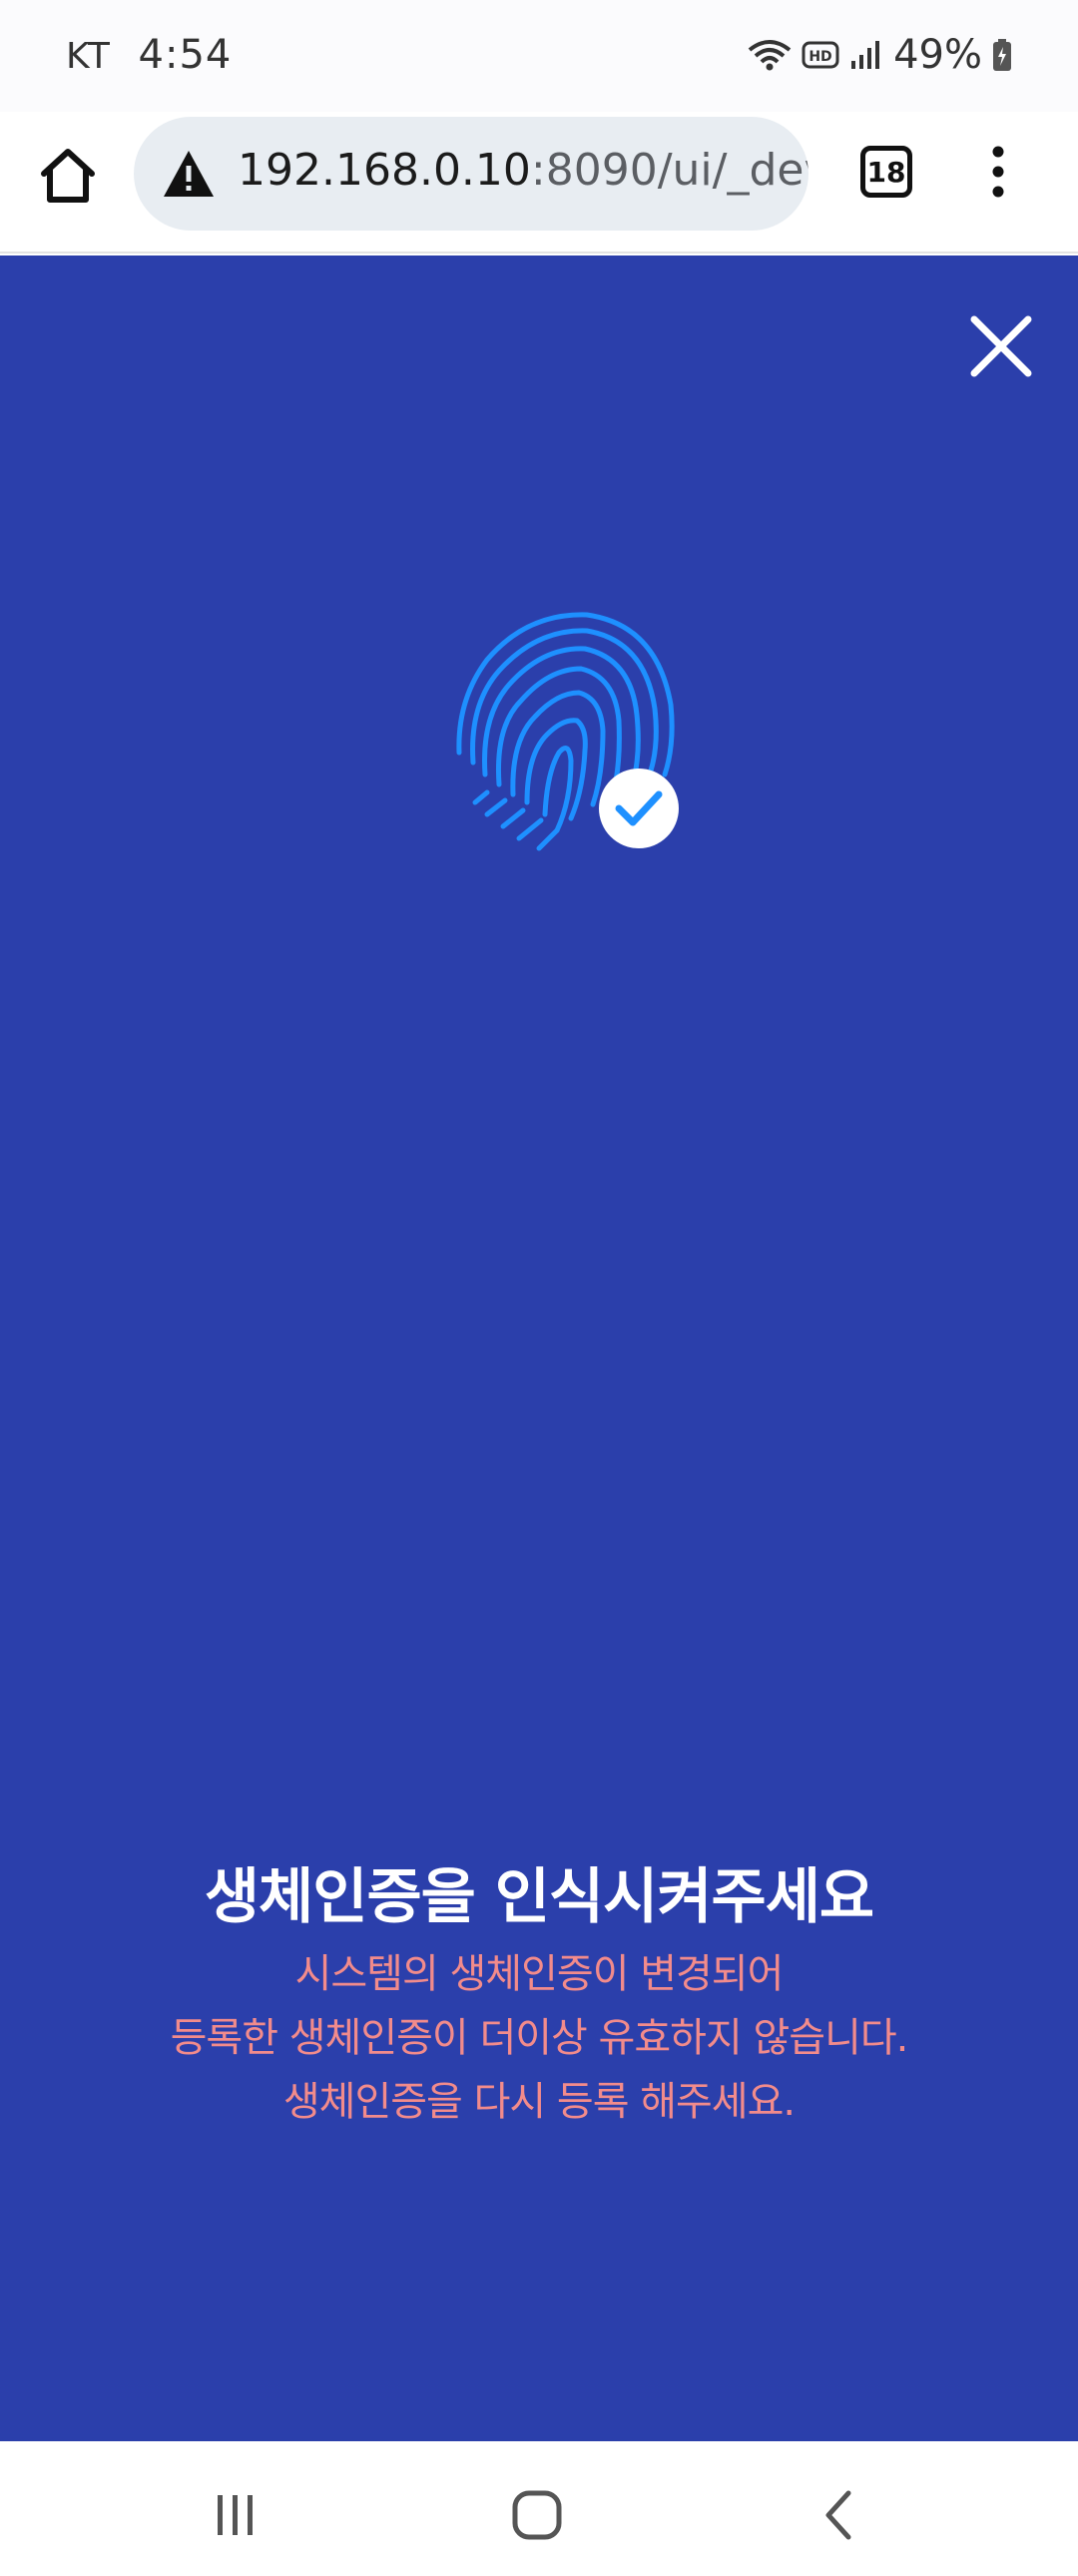  What do you see at coordinates (539, 2102) in the screenshot?
I see `error-line-3: 생체인증을 다시 등록 해주세요.` at bounding box center [539, 2102].